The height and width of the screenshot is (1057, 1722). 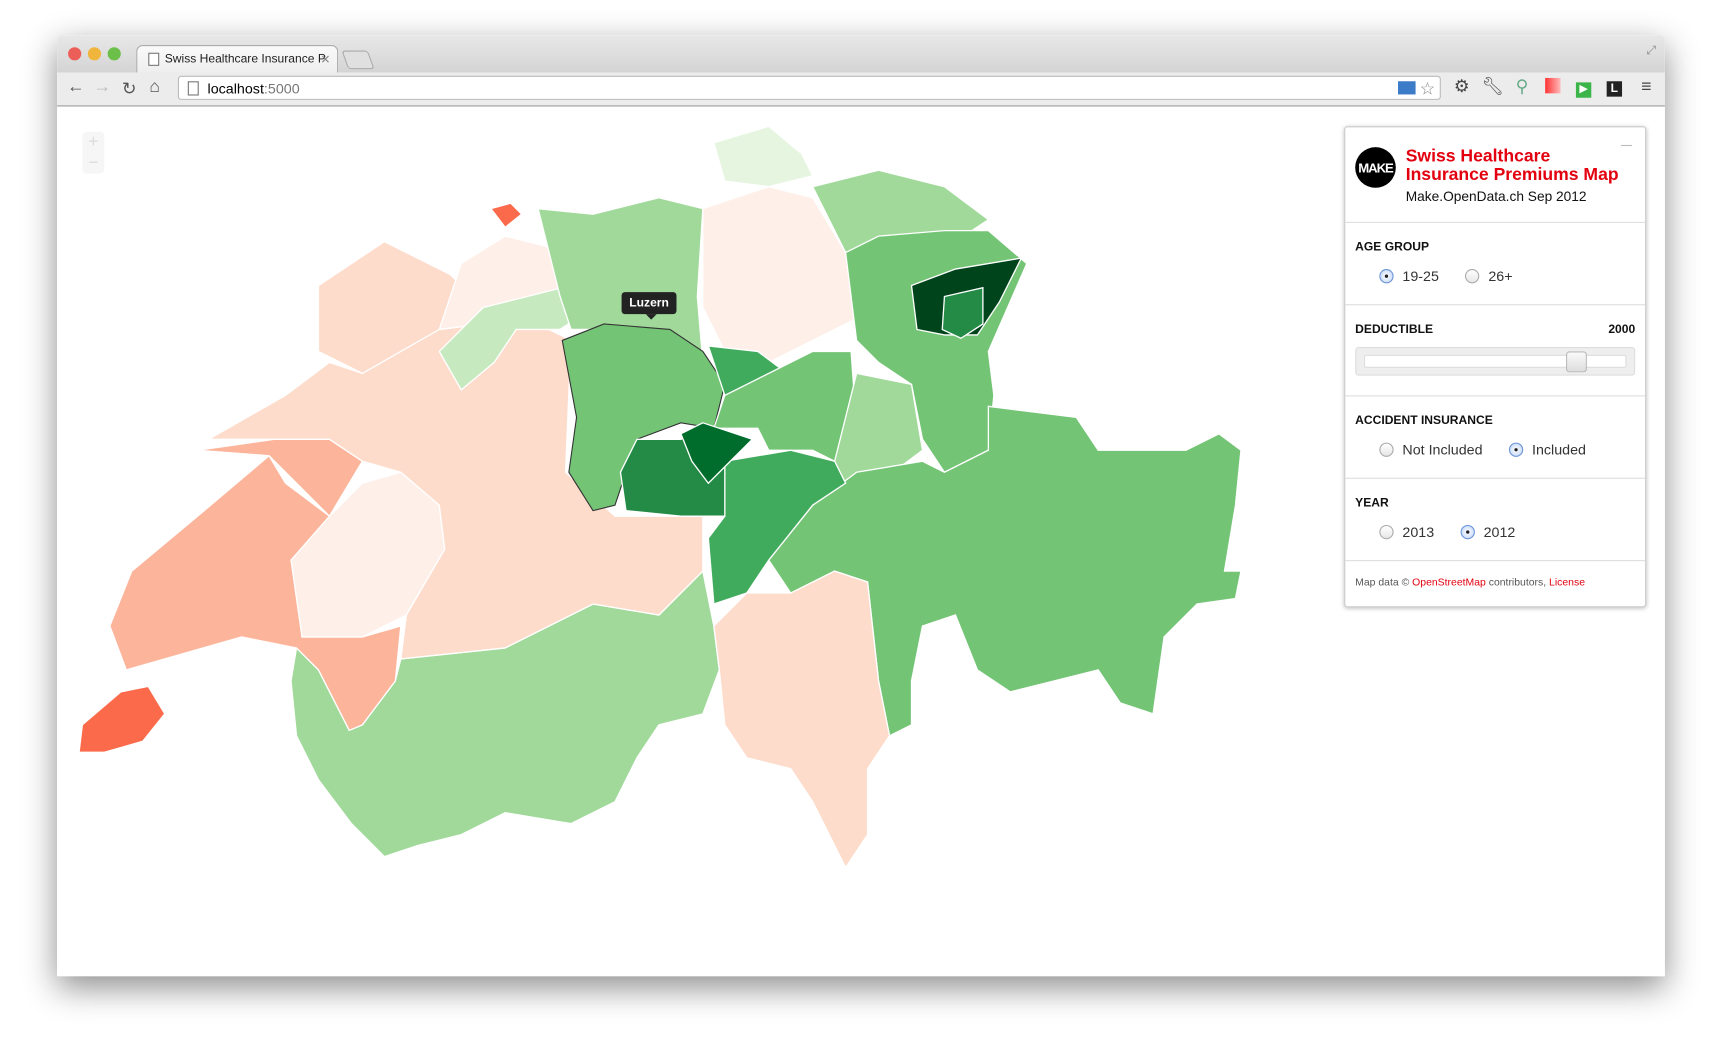 What do you see at coordinates (245, 59) in the screenshot?
I see `tab-title: Swiss Healthcare Insurance P` at bounding box center [245, 59].